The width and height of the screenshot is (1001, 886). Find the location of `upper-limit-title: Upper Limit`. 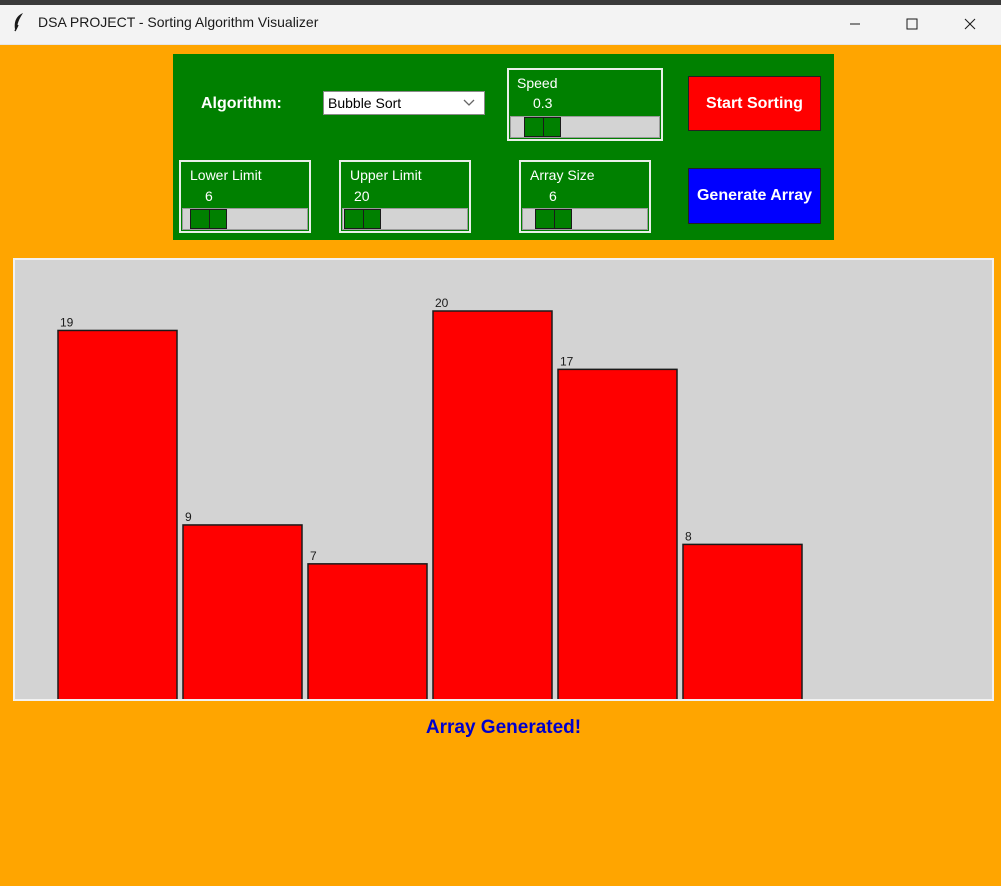

upper-limit-title: Upper Limit is located at coordinates (386, 175).